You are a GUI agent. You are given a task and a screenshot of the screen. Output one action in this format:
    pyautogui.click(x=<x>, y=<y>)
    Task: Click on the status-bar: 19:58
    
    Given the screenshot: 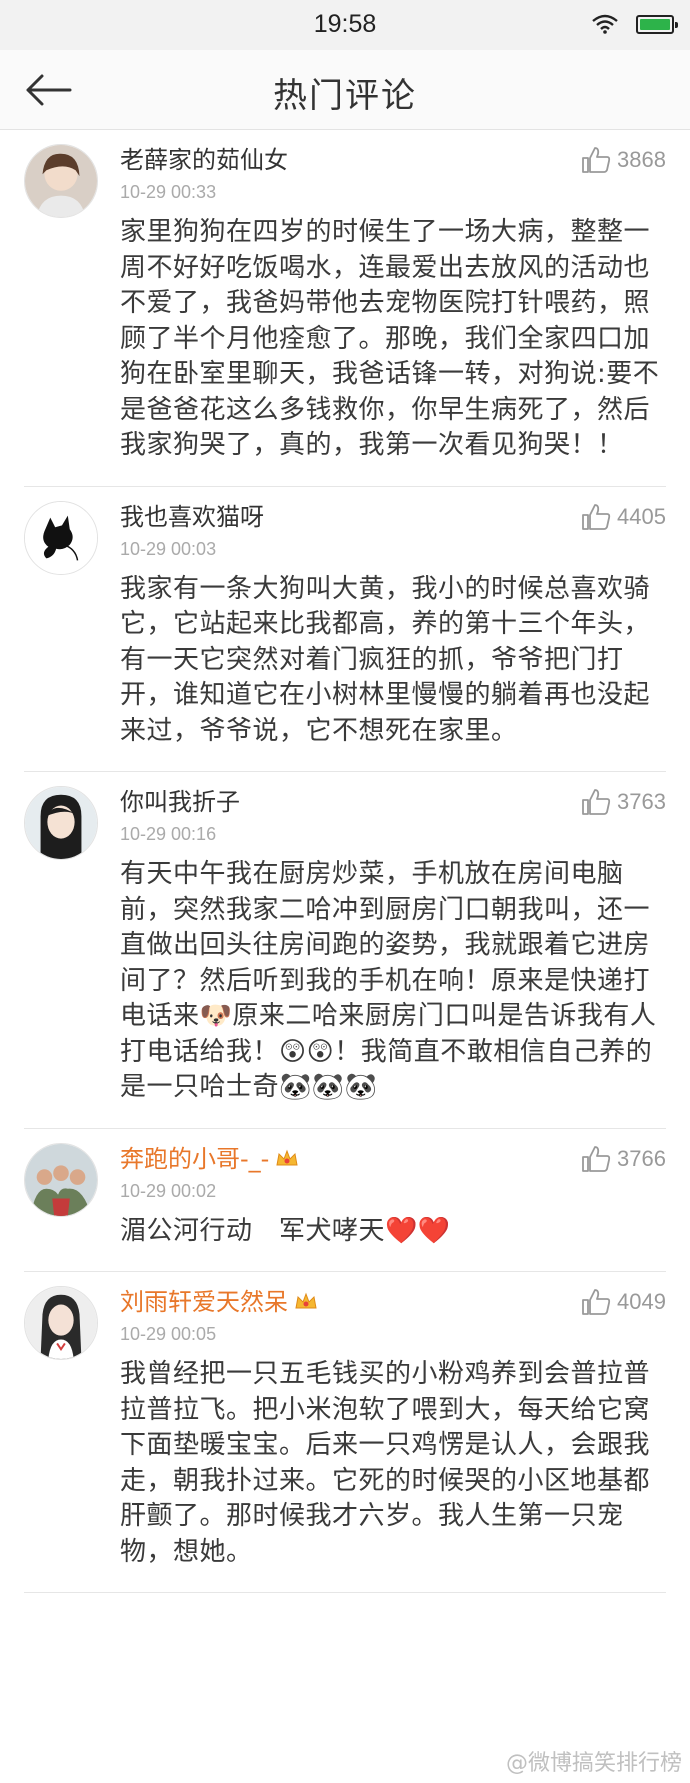 What is the action you would take?
    pyautogui.click(x=345, y=25)
    